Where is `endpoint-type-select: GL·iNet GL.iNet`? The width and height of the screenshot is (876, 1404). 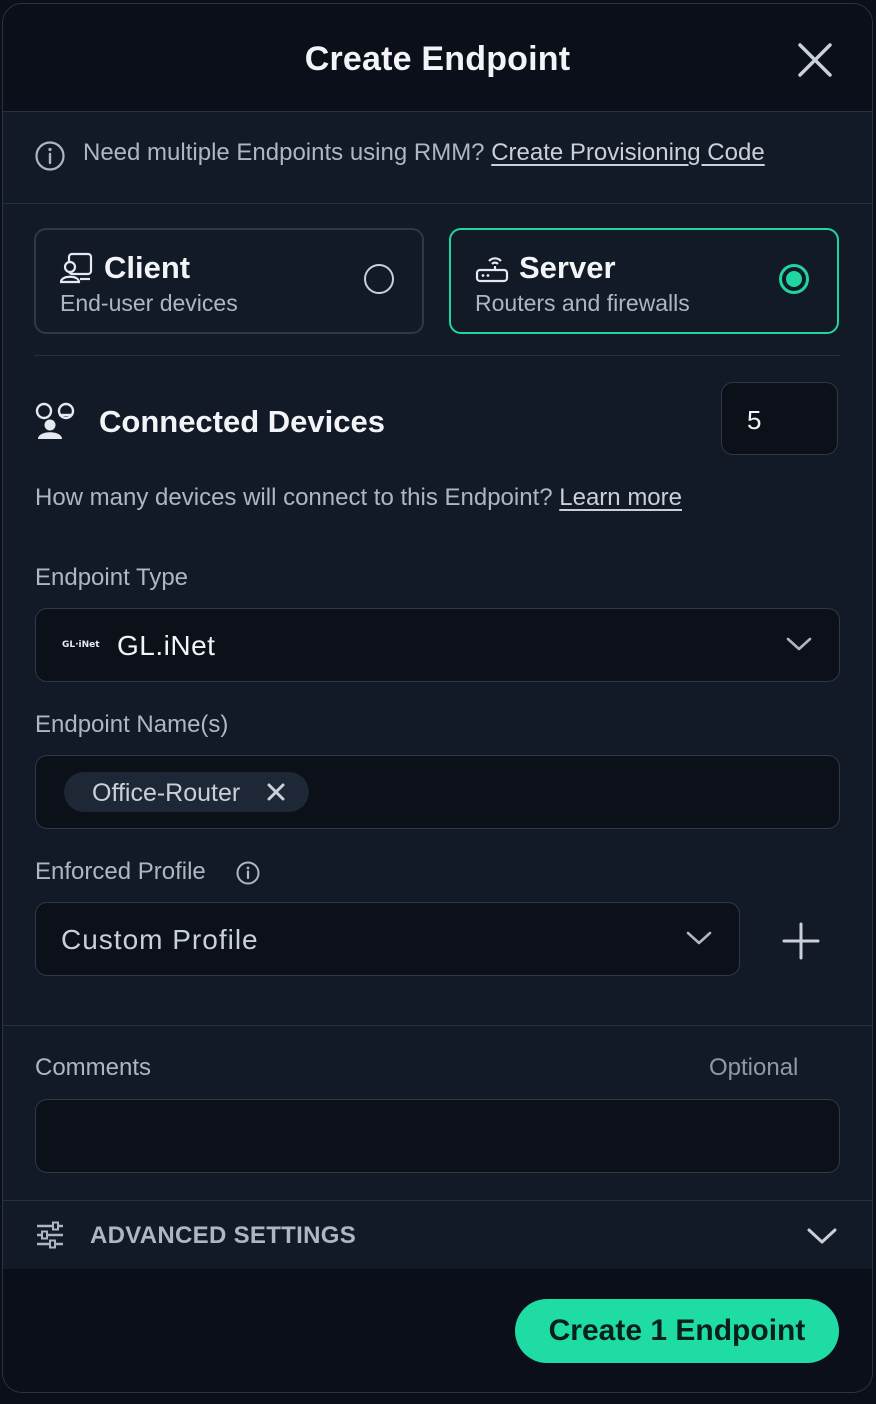 endpoint-type-select: GL·iNet GL.iNet is located at coordinates (437, 645).